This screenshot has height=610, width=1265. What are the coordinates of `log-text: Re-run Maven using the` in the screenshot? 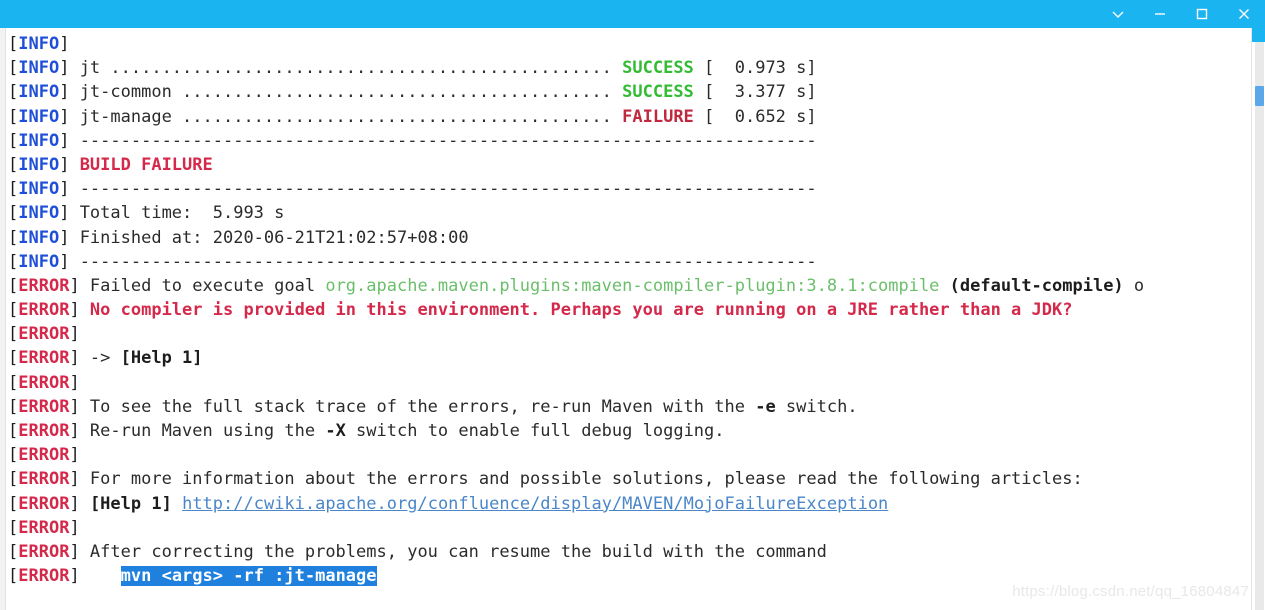 It's located at (202, 431).